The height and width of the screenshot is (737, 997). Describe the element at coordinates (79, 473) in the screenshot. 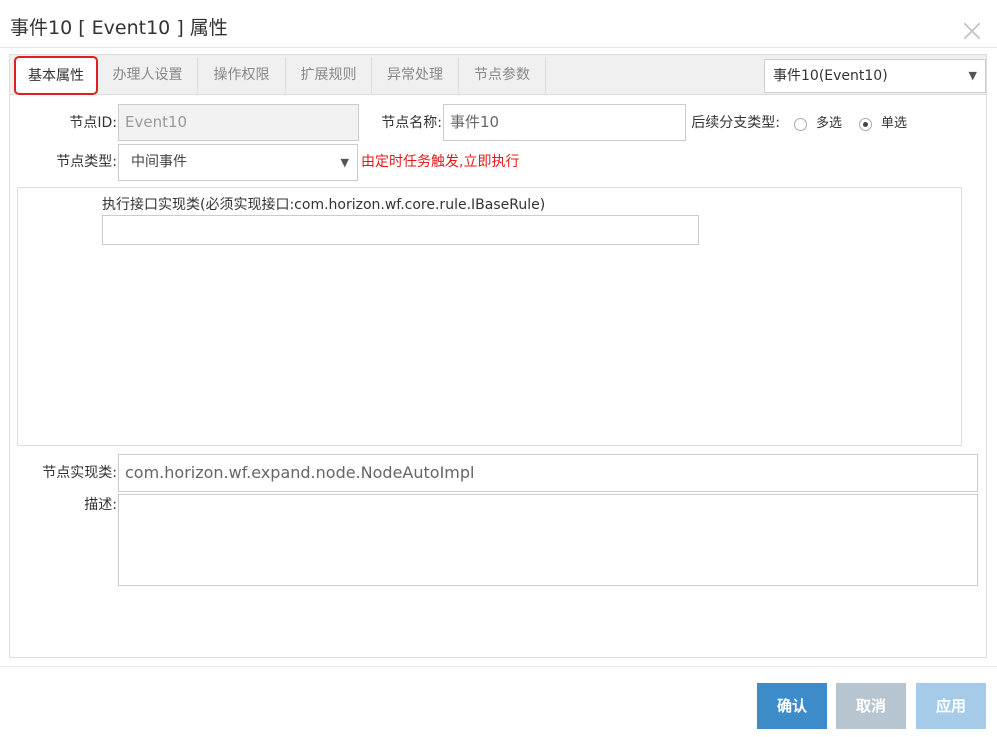

I see `node-impl-label: 节点实现类:` at that location.